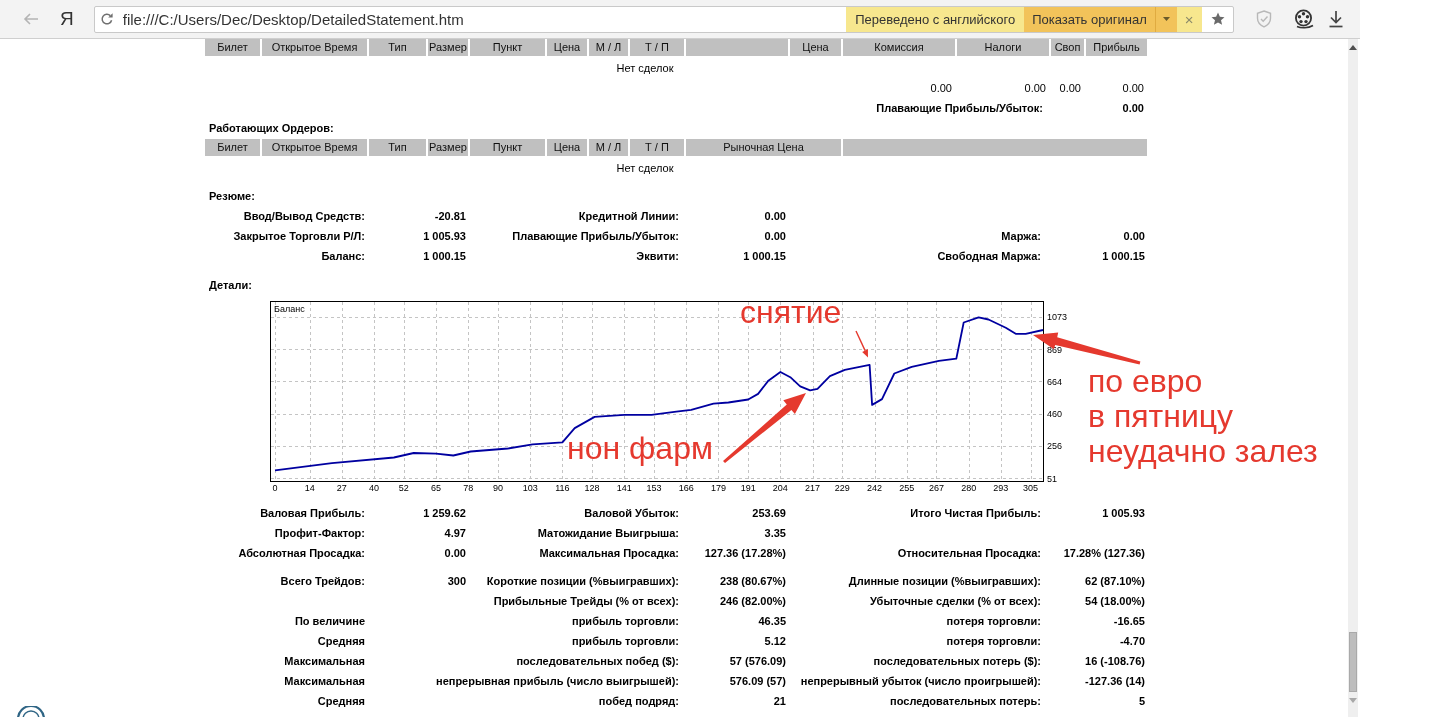  I want to click on tick-label: 305, so click(1031, 488).